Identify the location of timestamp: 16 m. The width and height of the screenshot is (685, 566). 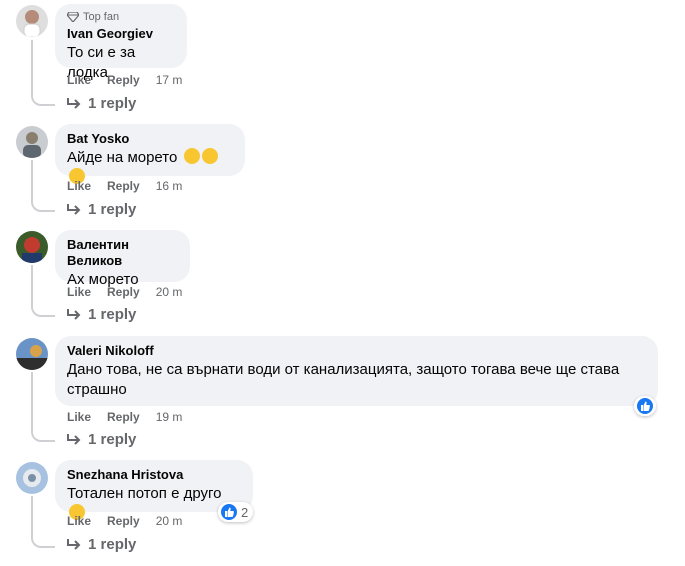
(169, 186).